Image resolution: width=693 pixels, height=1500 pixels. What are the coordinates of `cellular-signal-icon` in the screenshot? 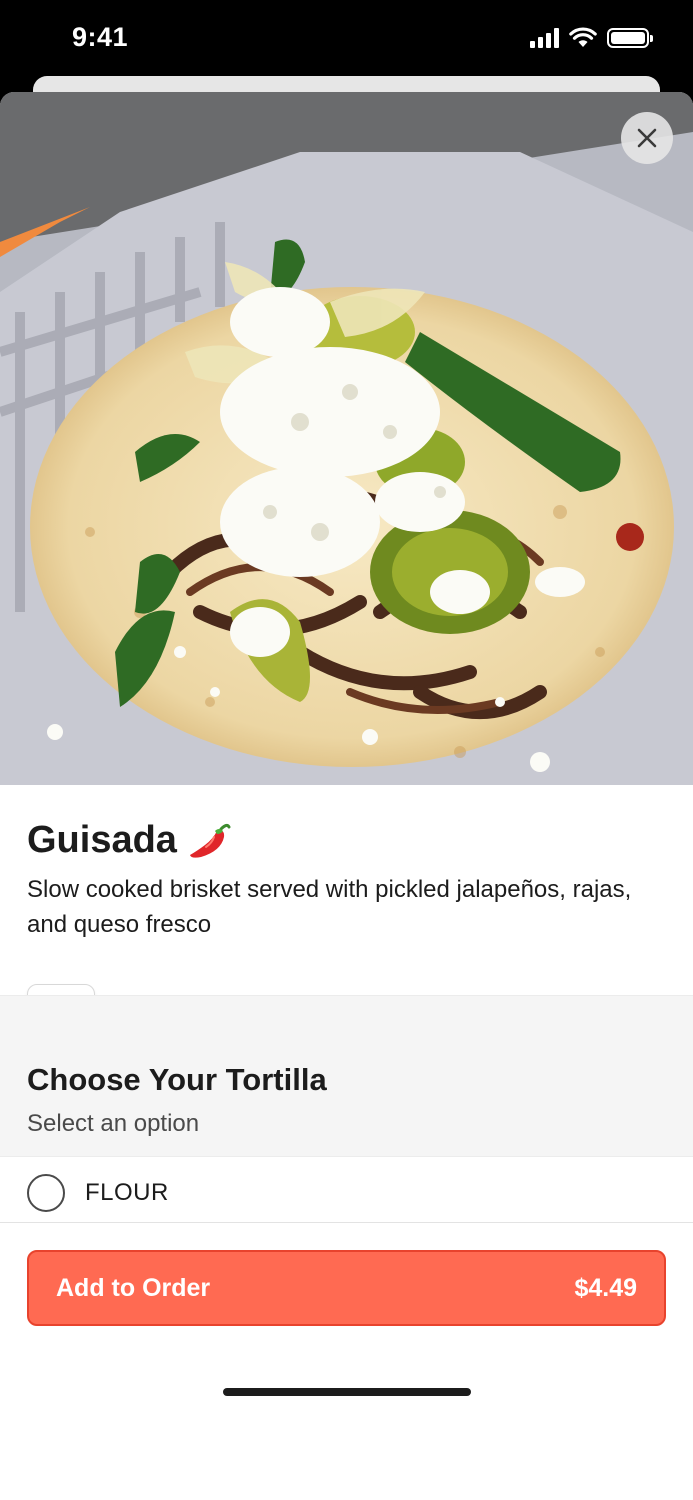 It's located at (544, 38).